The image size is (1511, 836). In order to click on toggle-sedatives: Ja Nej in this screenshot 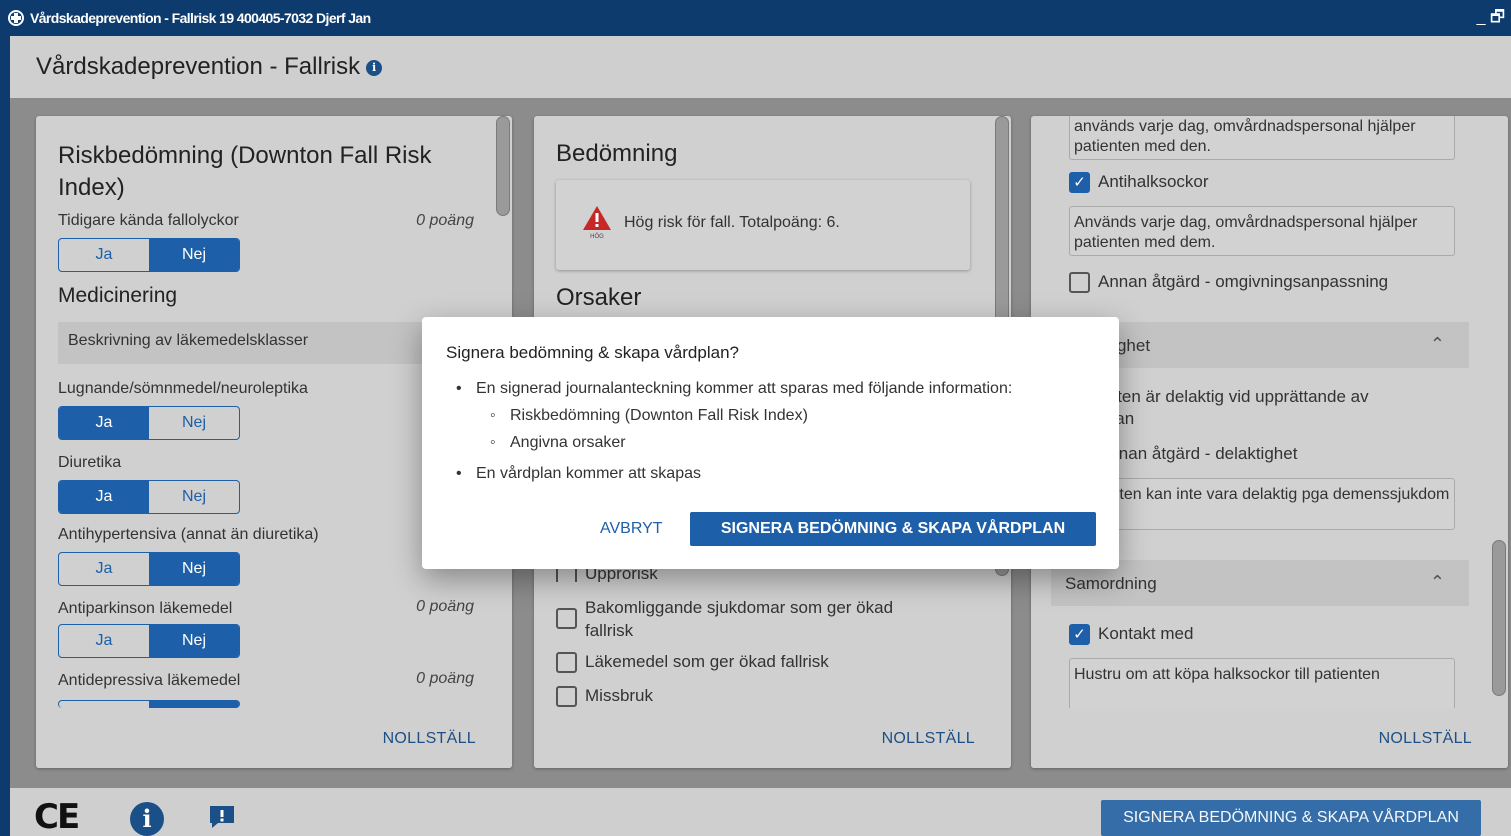, I will do `click(149, 423)`.